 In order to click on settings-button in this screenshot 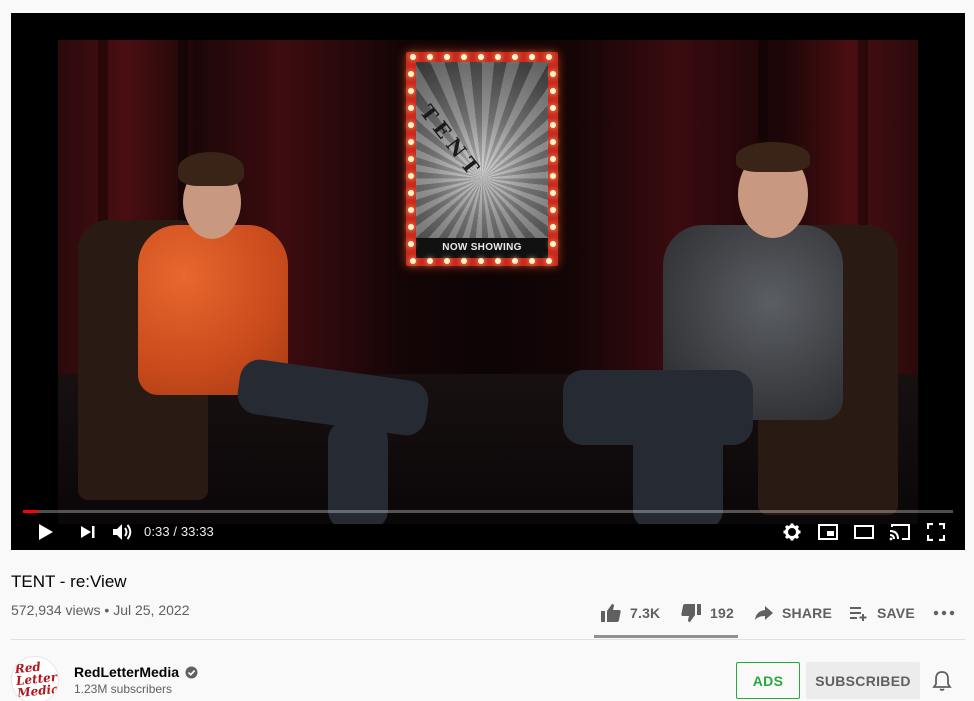, I will do `click(792, 532)`.